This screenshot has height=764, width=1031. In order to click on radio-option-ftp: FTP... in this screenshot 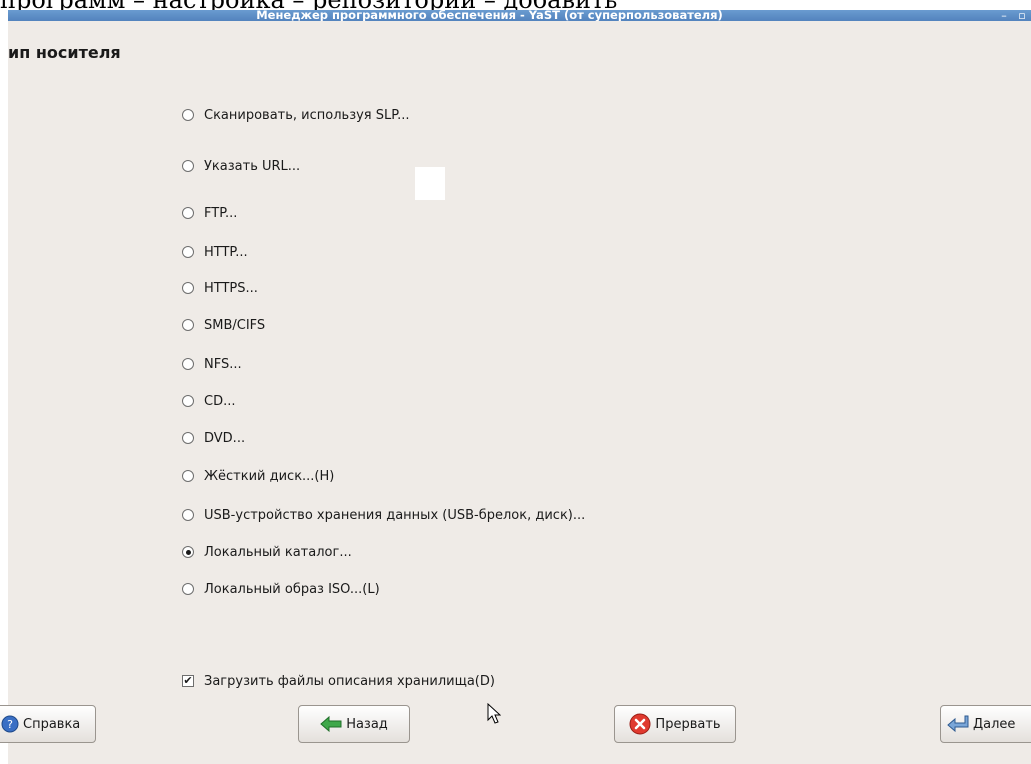, I will do `click(209, 213)`.